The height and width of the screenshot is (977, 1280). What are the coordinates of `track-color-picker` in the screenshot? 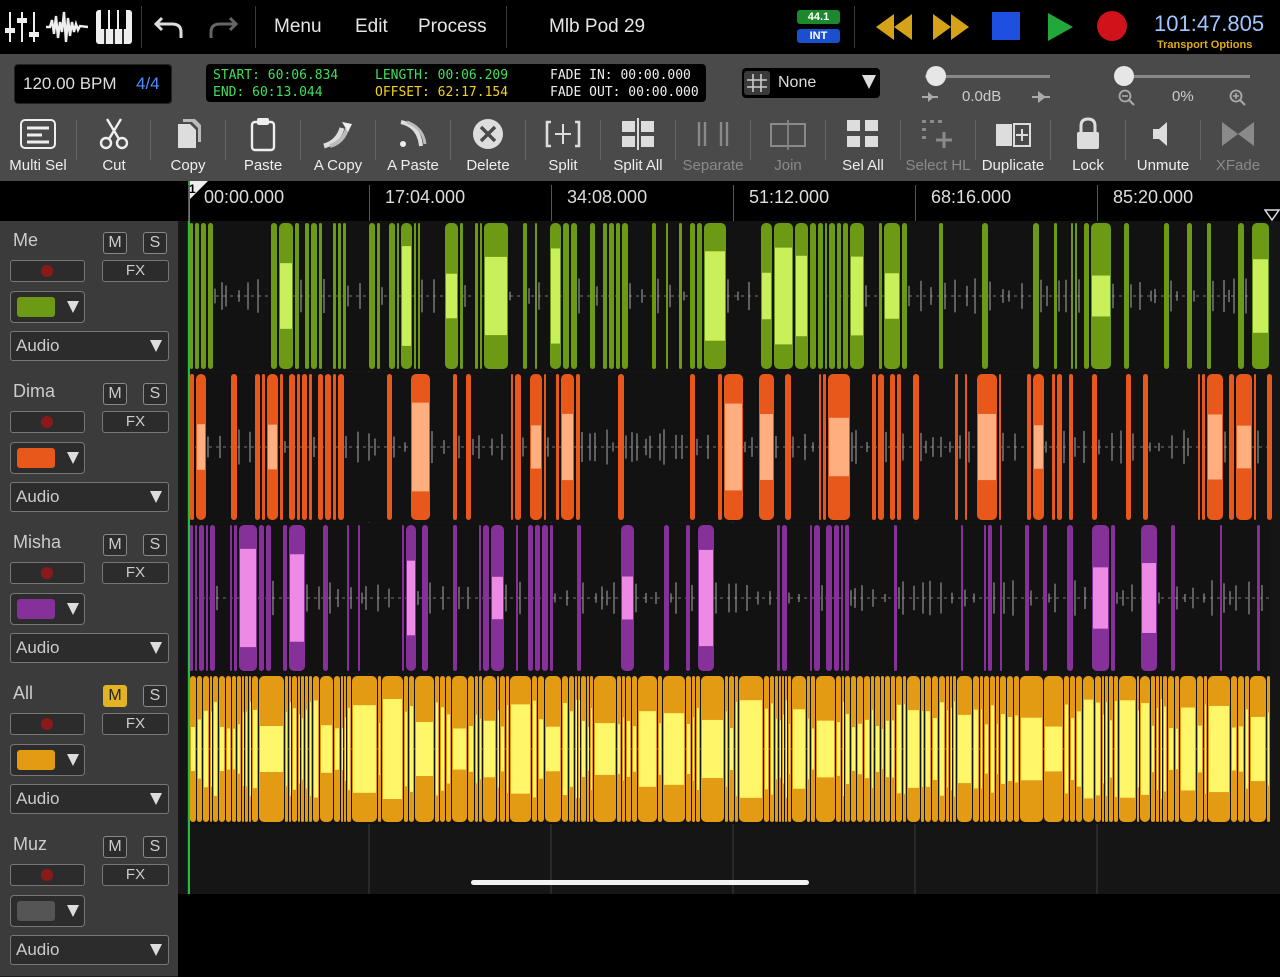 It's located at (47, 609).